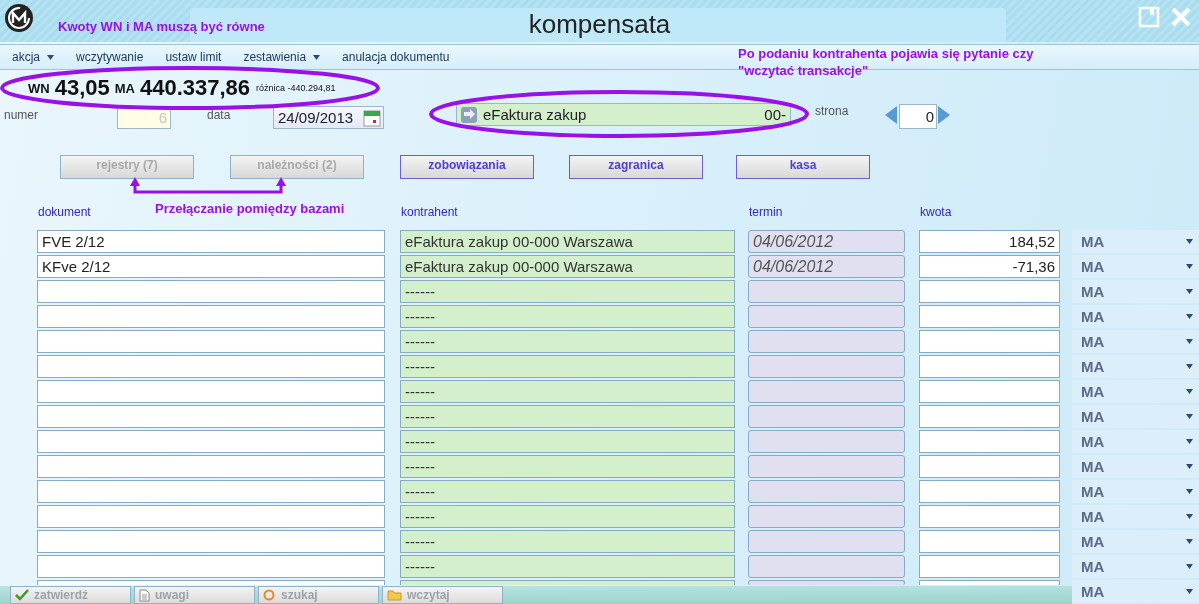 This screenshot has height=604, width=1199. Describe the element at coordinates (193, 57) in the screenshot. I see `menu-item: ustaw limit` at that location.